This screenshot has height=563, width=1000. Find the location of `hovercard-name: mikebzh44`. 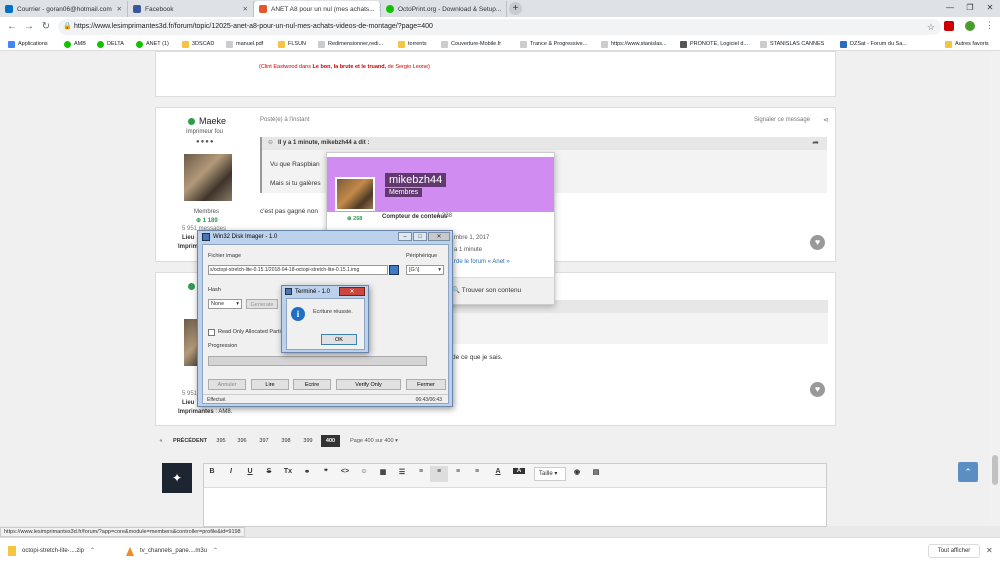

hovercard-name: mikebzh44 is located at coordinates (416, 180).